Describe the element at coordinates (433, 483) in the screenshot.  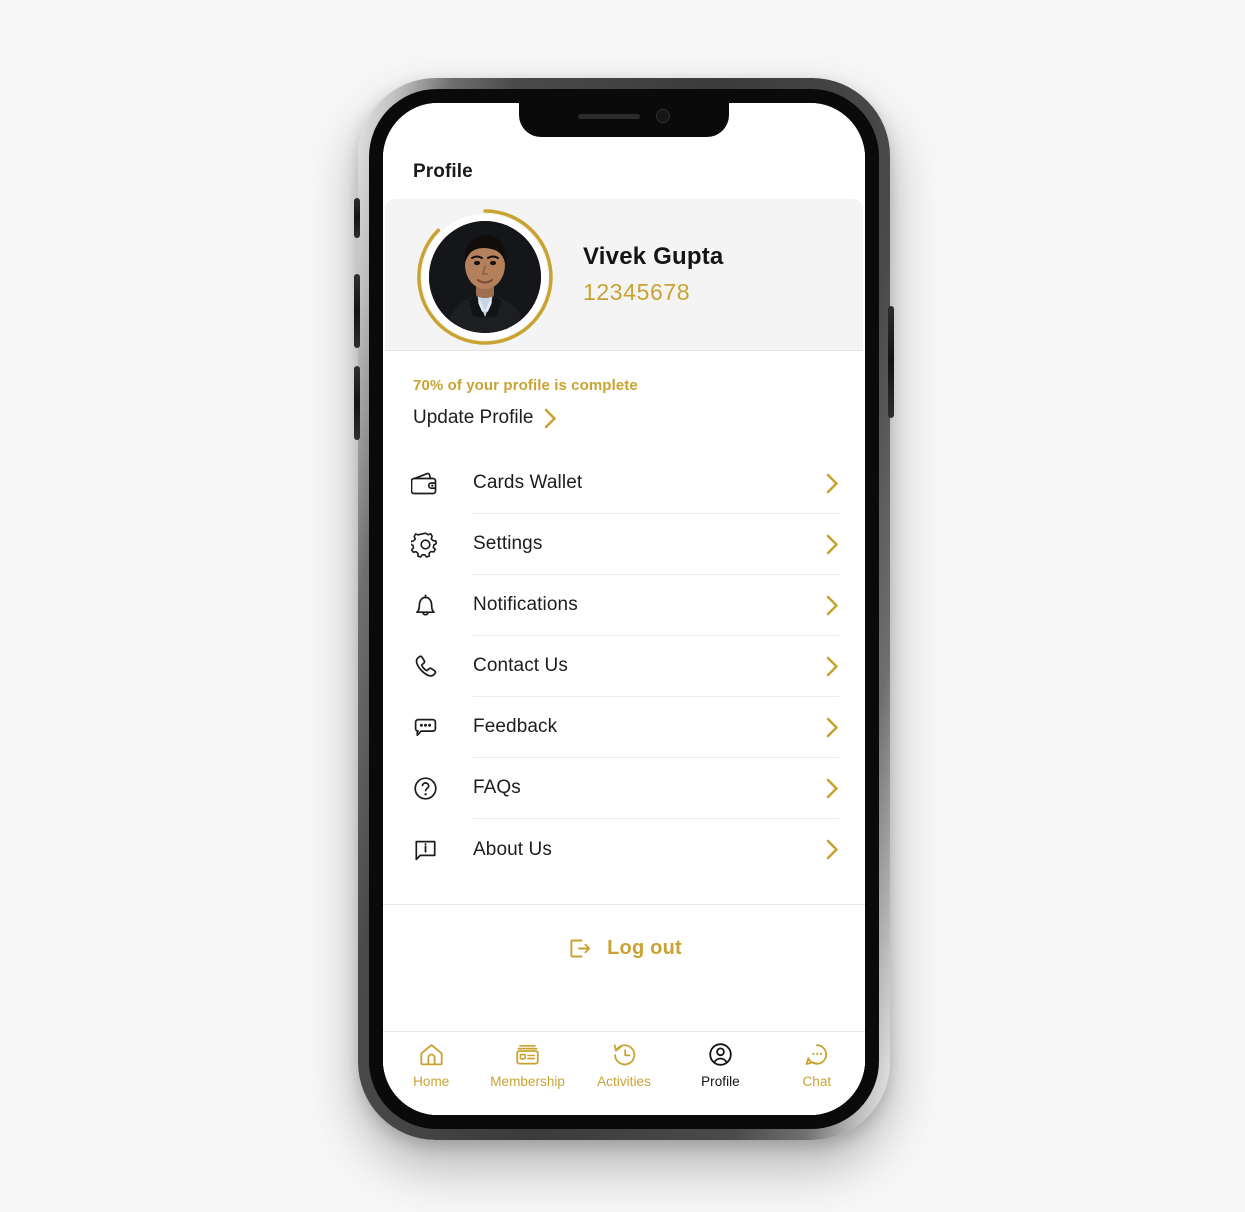
I see `wallet-icon` at that location.